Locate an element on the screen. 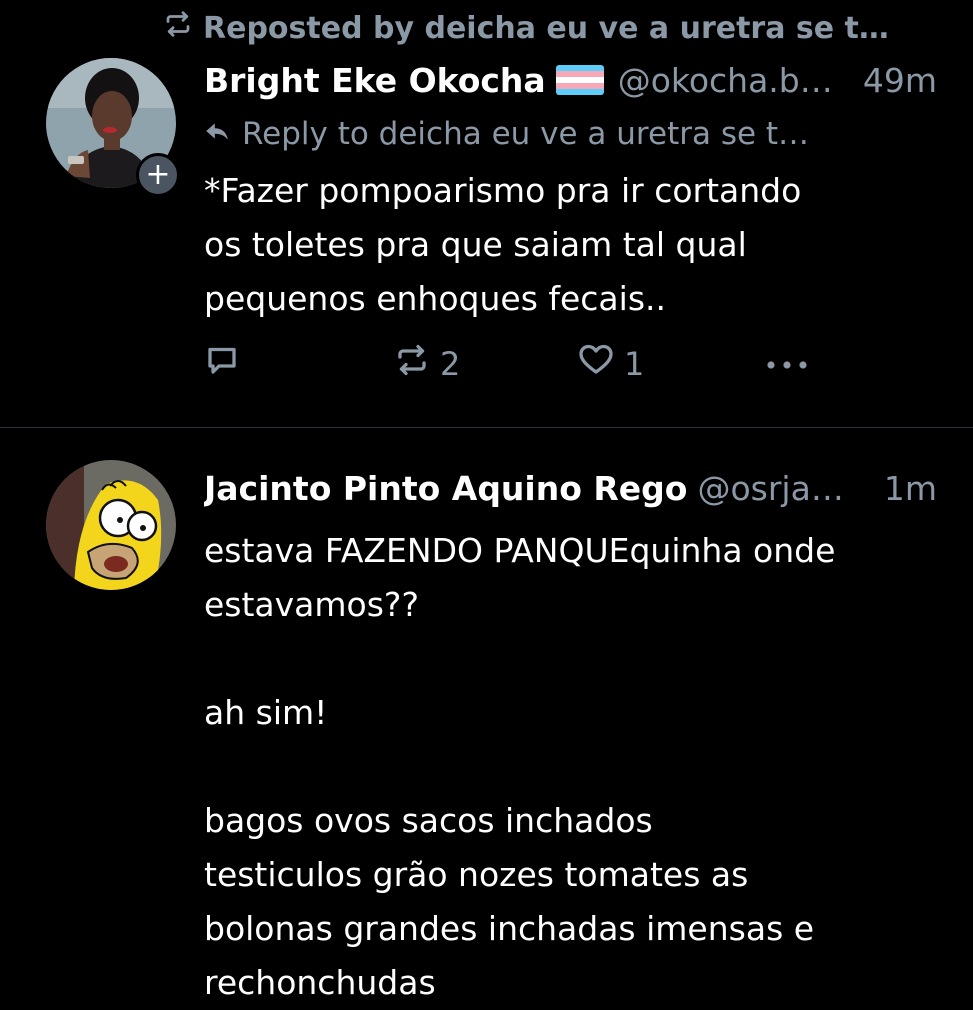 Image resolution: width=973 pixels, height=1010 pixels. post-divider is located at coordinates (486, 427).